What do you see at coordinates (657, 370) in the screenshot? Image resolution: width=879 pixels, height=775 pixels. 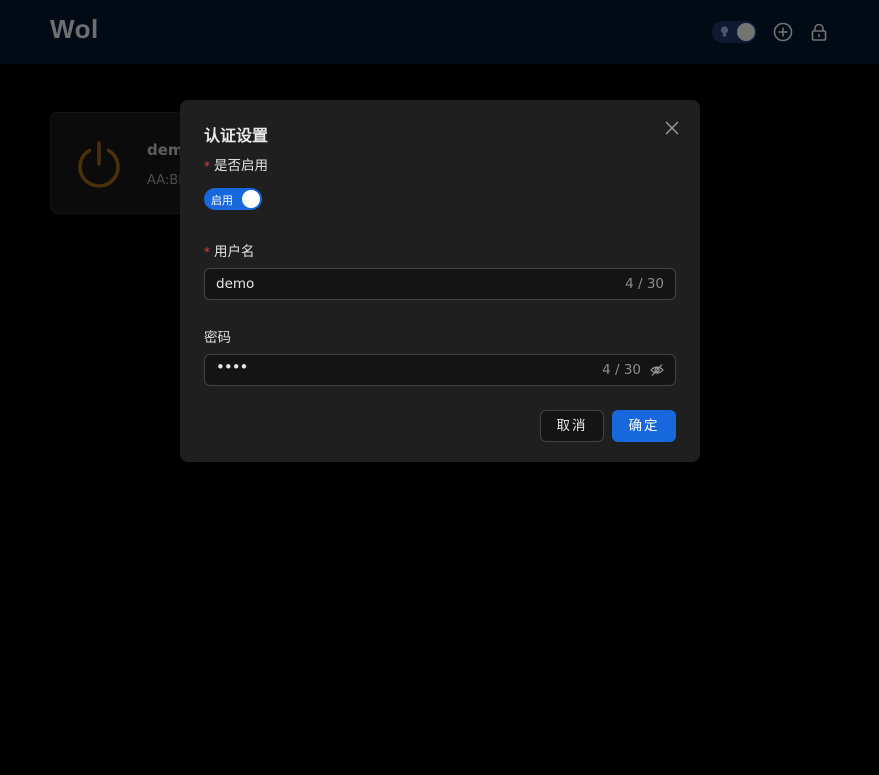 I see `eye-invisible-icon` at bounding box center [657, 370].